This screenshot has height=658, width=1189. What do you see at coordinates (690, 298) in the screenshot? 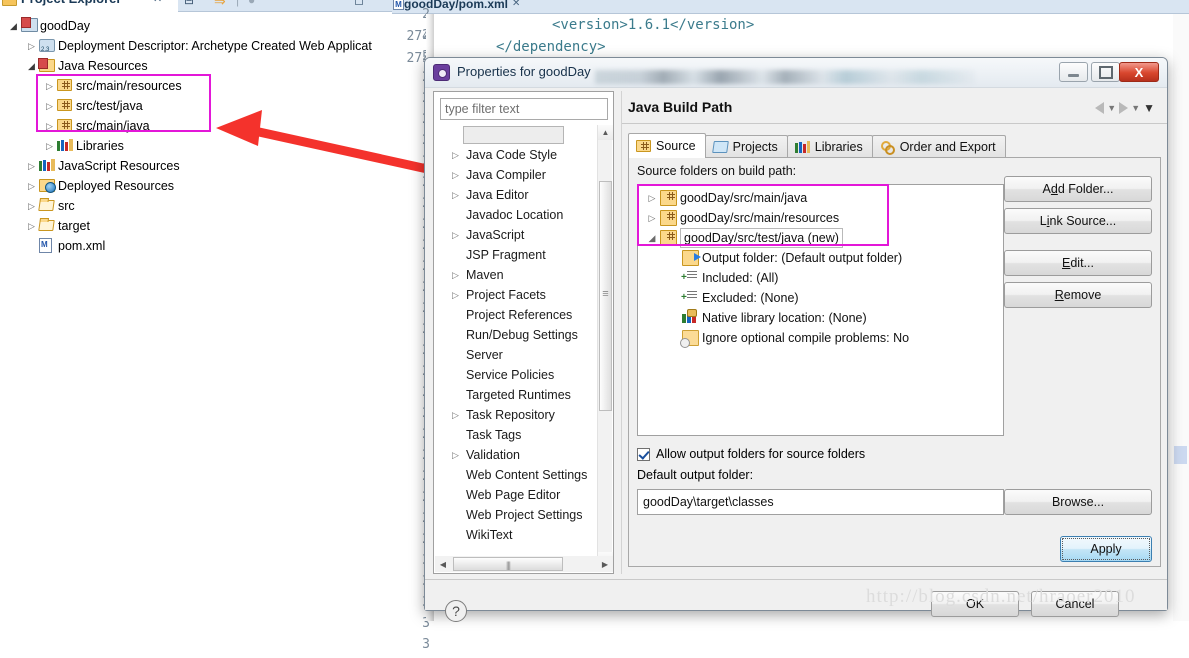
I see `excluded-icon` at bounding box center [690, 298].